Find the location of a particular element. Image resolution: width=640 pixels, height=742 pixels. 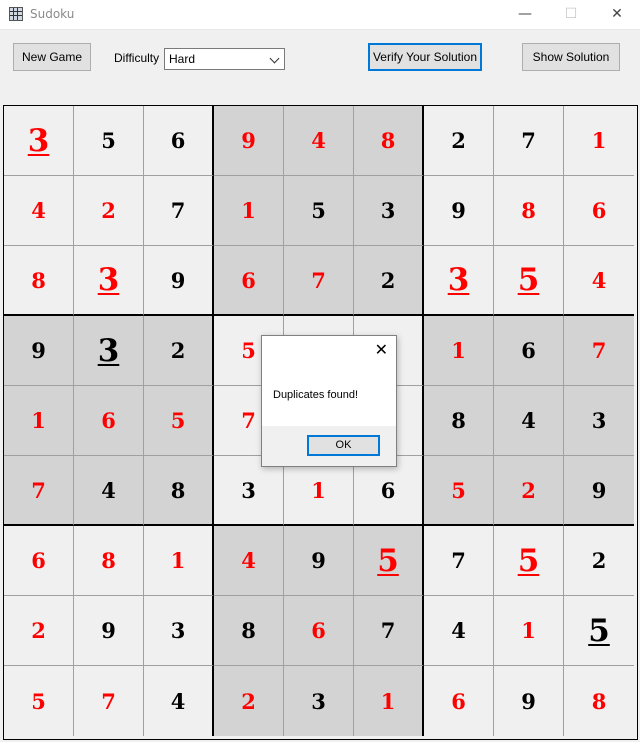

chevron-down-icon is located at coordinates (274, 58).